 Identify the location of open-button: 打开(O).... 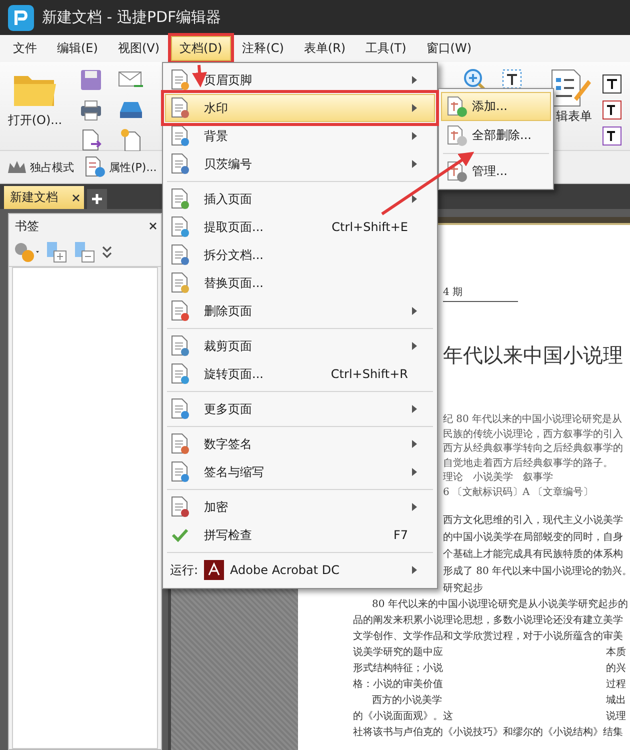
(35, 106).